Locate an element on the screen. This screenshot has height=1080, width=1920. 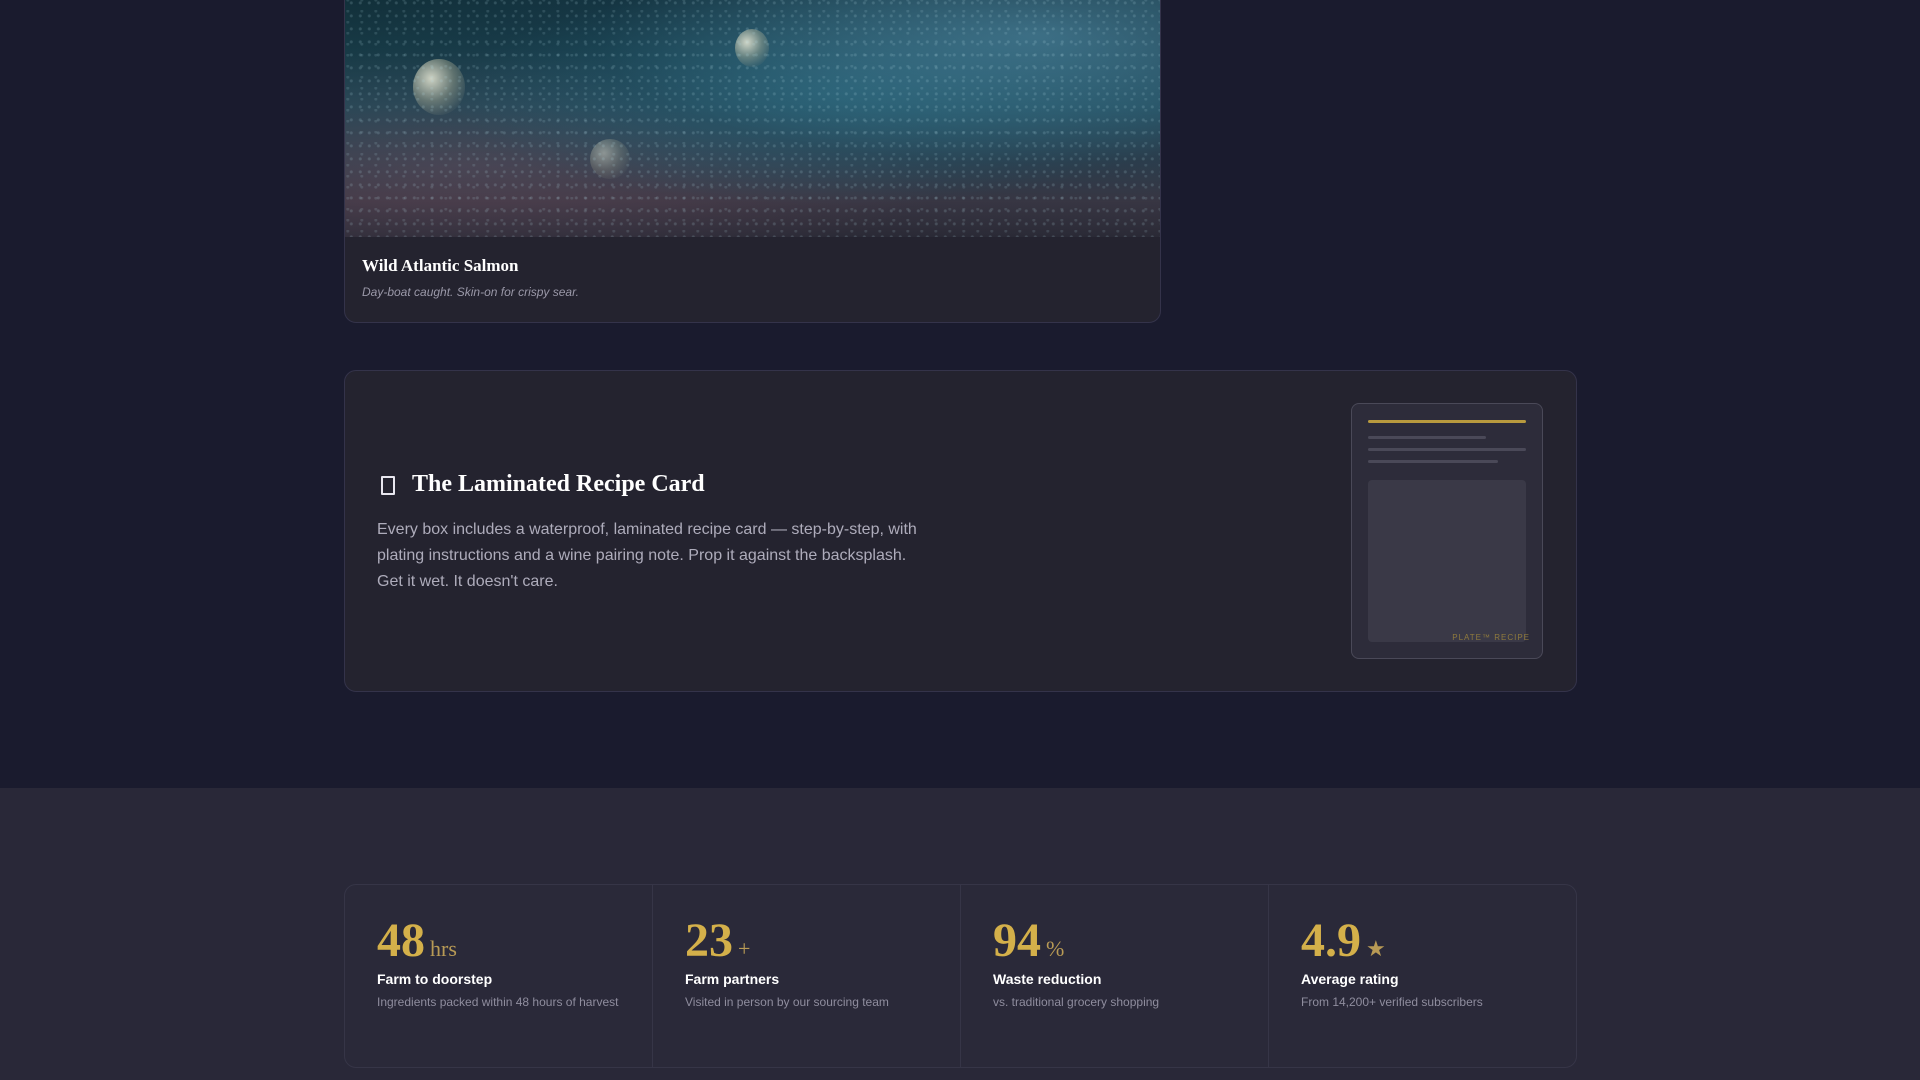
stat-number: 94 is located at coordinates (1017, 940).